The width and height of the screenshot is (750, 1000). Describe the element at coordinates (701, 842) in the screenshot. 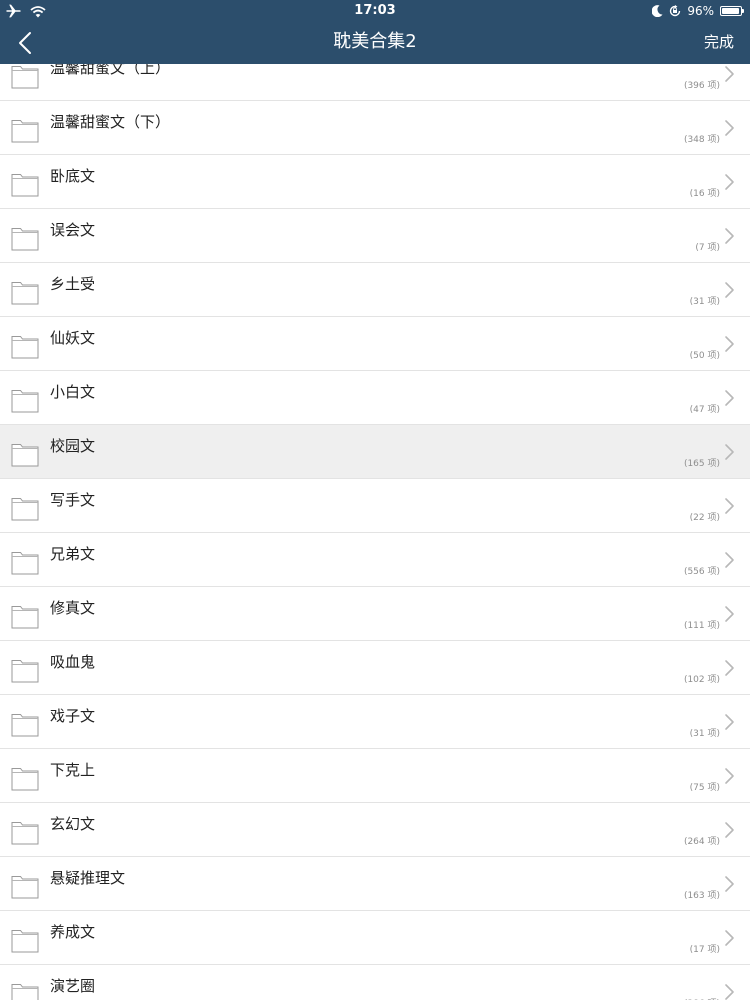

I see `folder-item-count: (264 项)` at that location.